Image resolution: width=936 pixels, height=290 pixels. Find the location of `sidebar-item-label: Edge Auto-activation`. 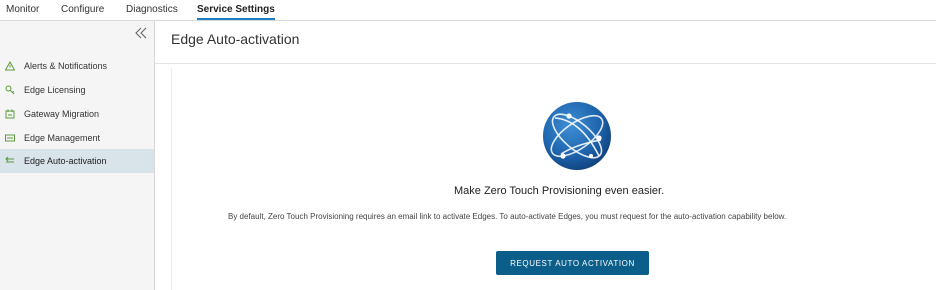

sidebar-item-label: Edge Auto-activation is located at coordinates (65, 161).